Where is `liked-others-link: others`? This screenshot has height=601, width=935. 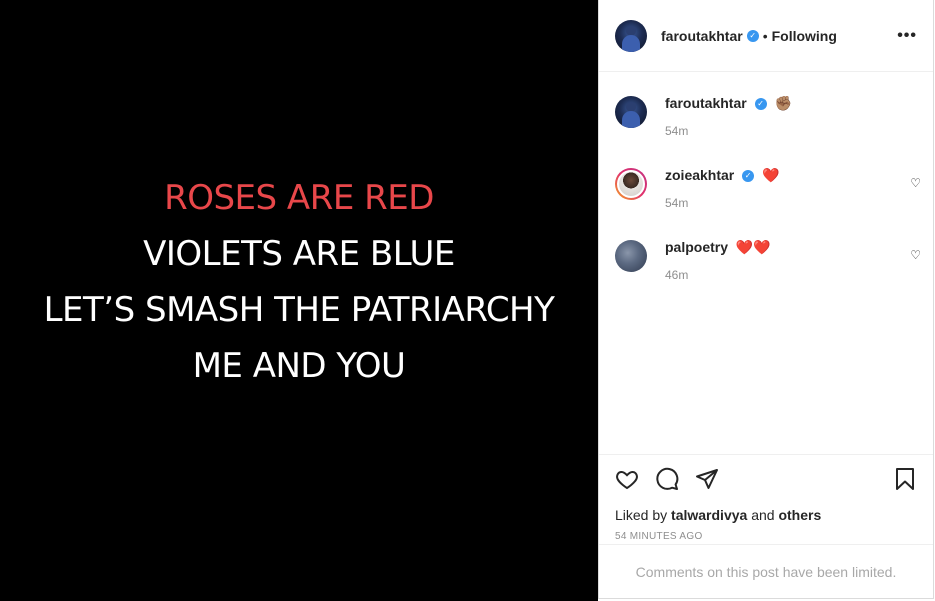 liked-others-link: others is located at coordinates (799, 515).